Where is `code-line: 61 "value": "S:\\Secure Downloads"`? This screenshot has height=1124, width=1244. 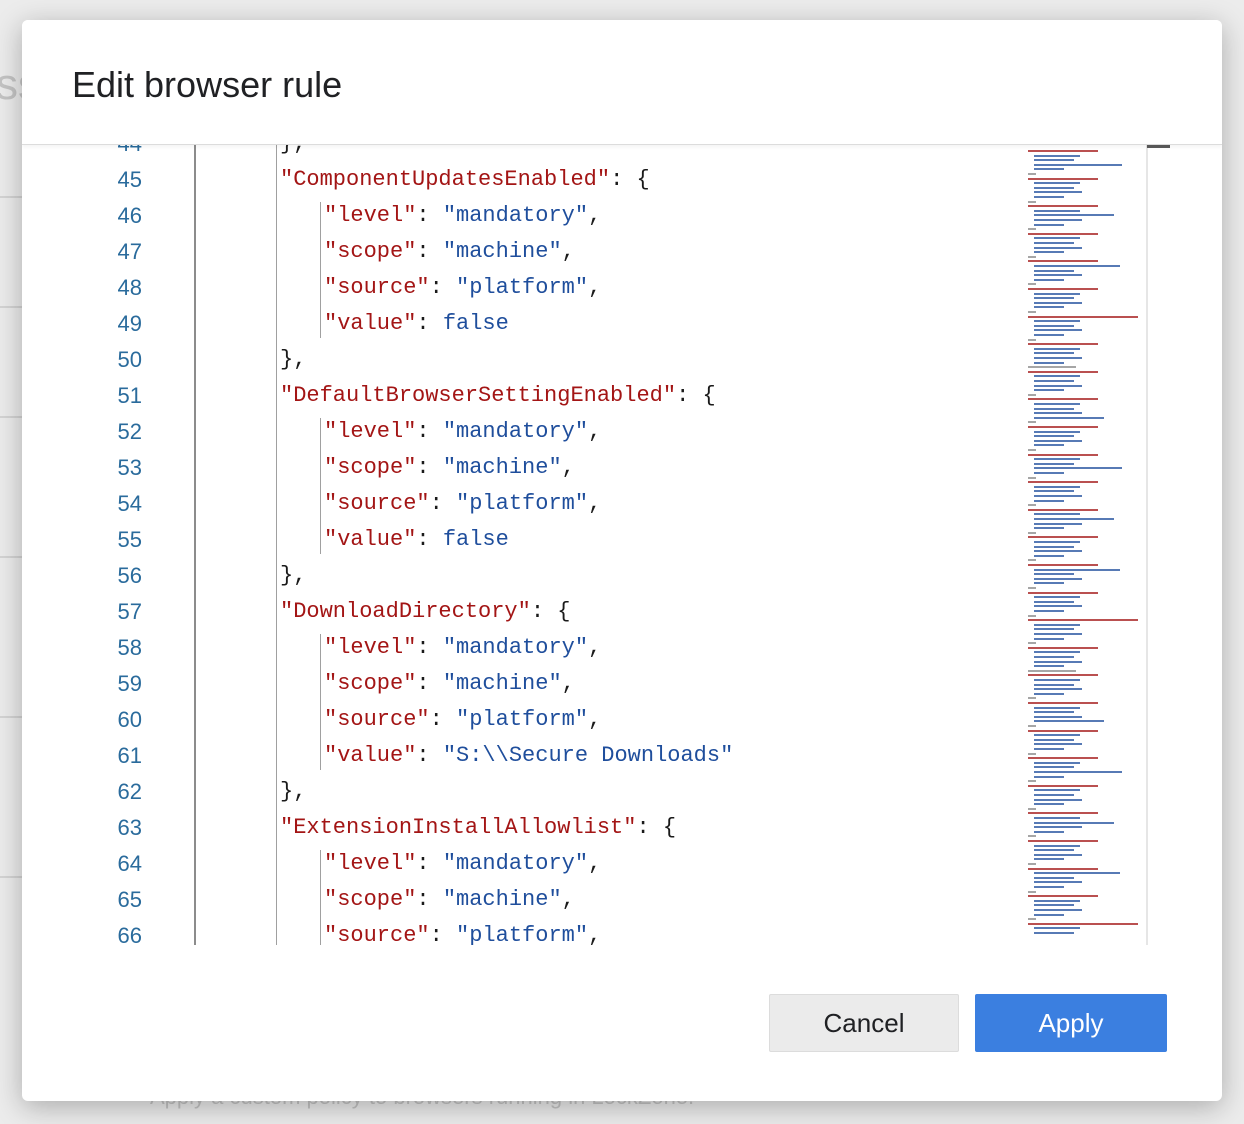
code-line: 61 "value": "S:\\Secure Downloads" is located at coordinates (542, 756).